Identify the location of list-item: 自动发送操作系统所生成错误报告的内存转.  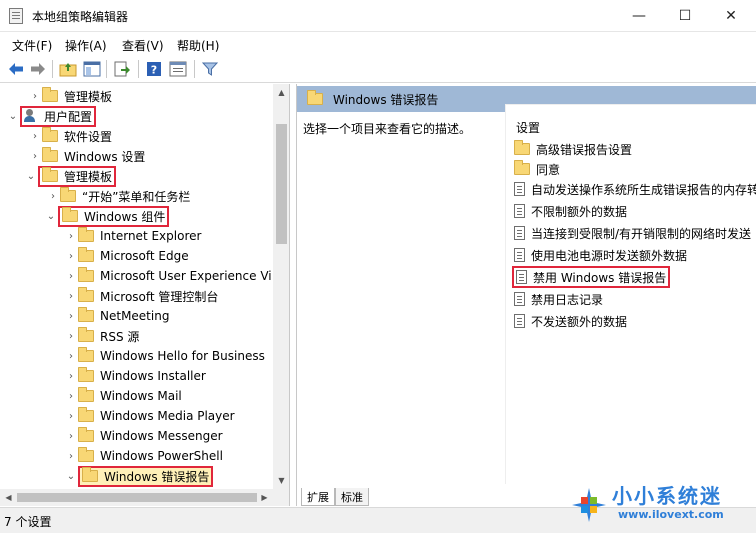
(635, 189).